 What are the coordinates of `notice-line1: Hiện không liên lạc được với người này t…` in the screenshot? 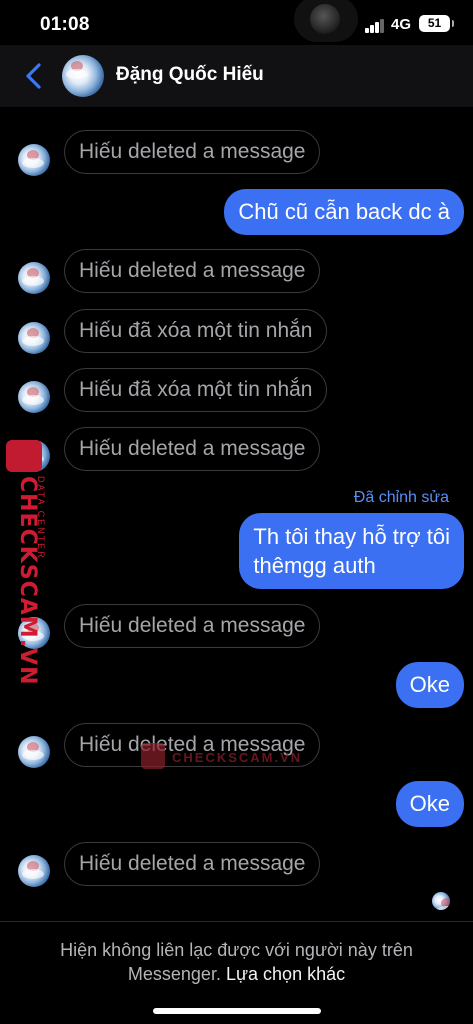 It's located at (236, 950).